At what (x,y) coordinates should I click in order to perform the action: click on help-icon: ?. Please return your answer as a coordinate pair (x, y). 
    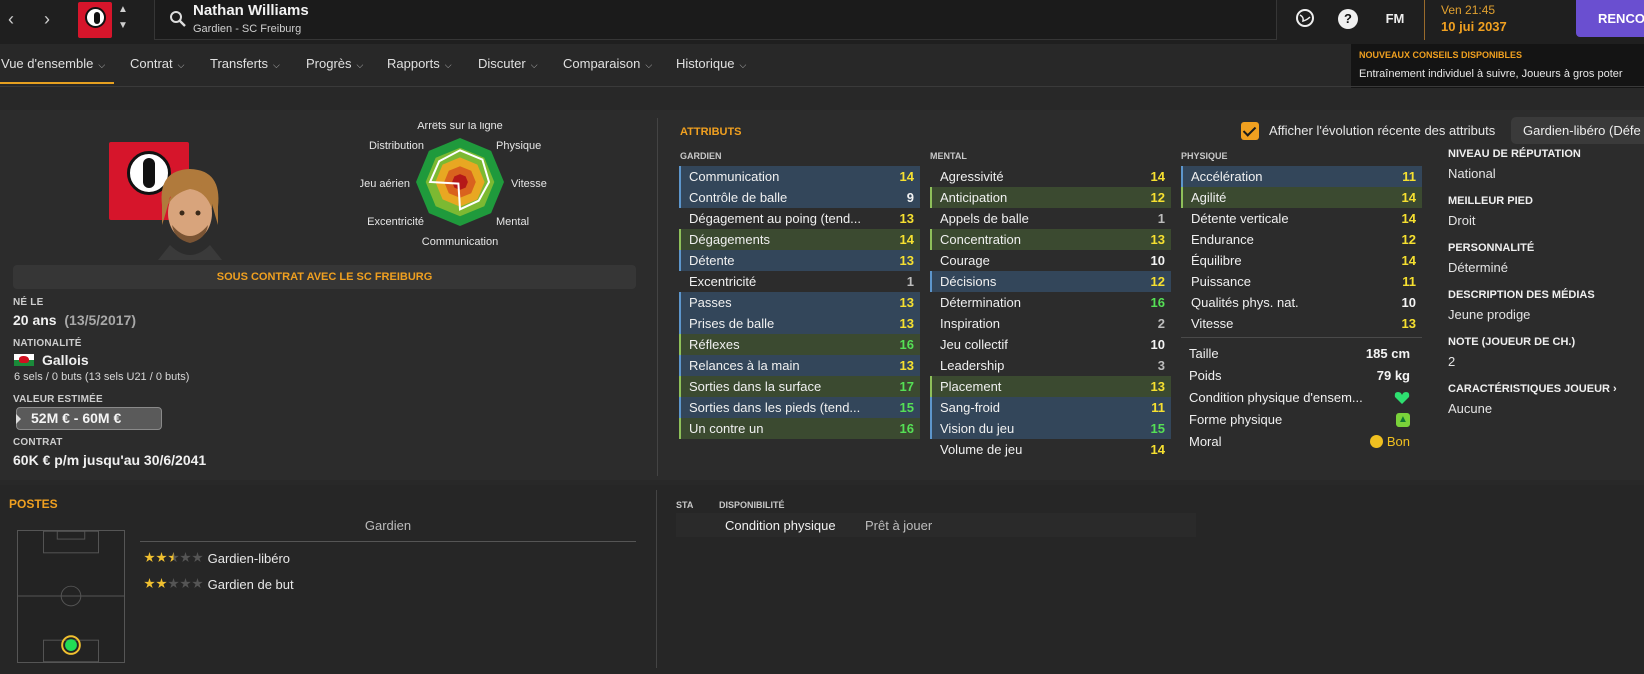
    Looking at the image, I should click on (1348, 19).